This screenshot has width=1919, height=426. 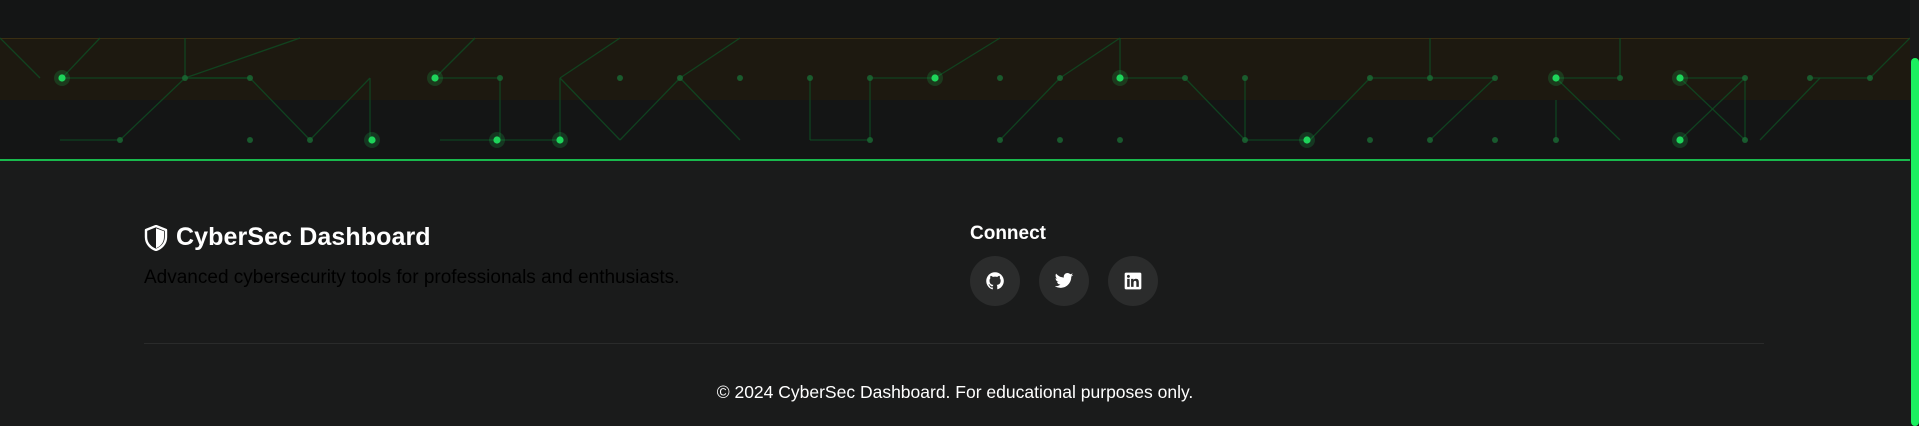 I want to click on footer-brand-title: CyberSec Dashboard, so click(x=303, y=237).